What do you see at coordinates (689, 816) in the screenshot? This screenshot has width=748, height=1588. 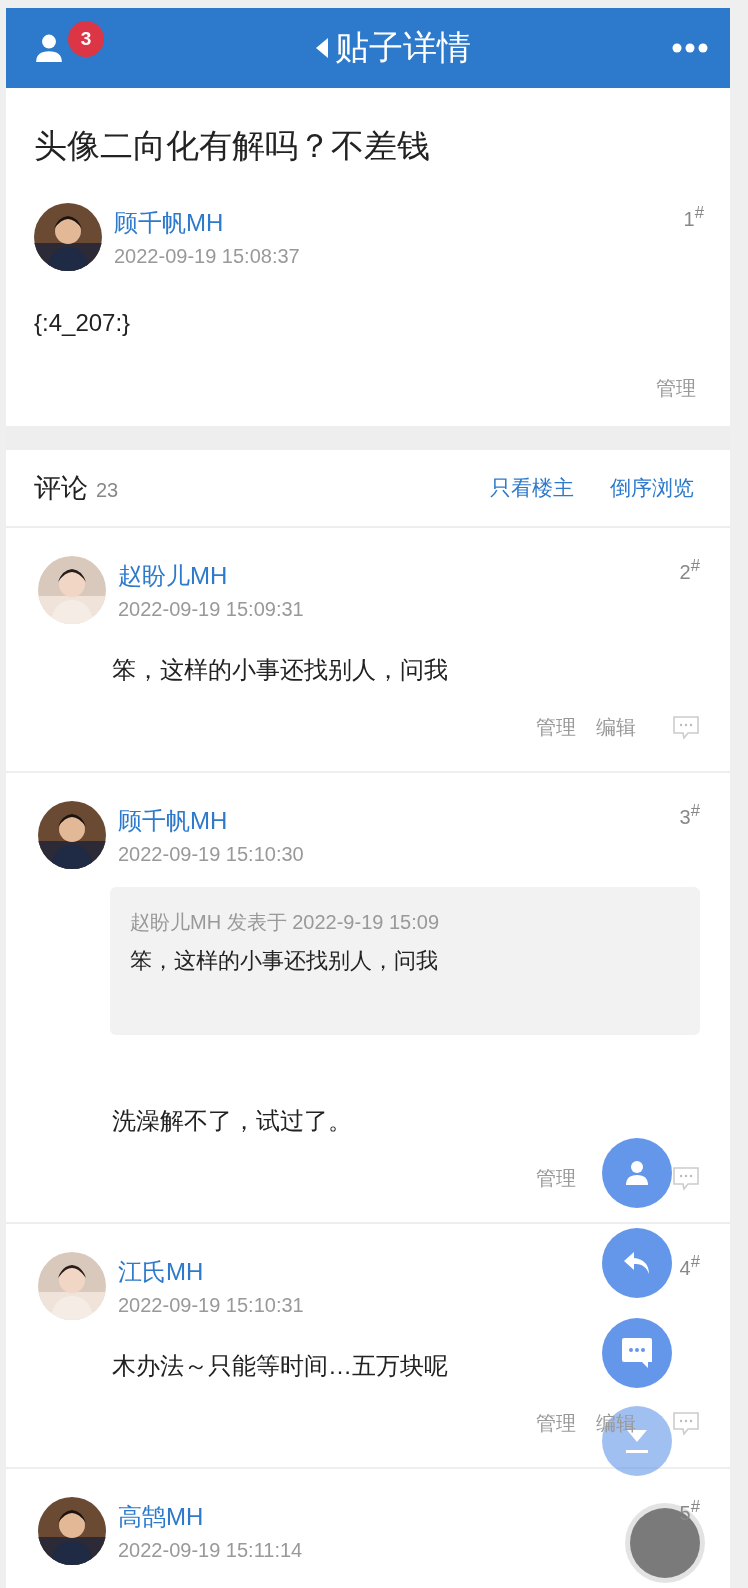 I see `floor-number: 3$^{#}$` at bounding box center [689, 816].